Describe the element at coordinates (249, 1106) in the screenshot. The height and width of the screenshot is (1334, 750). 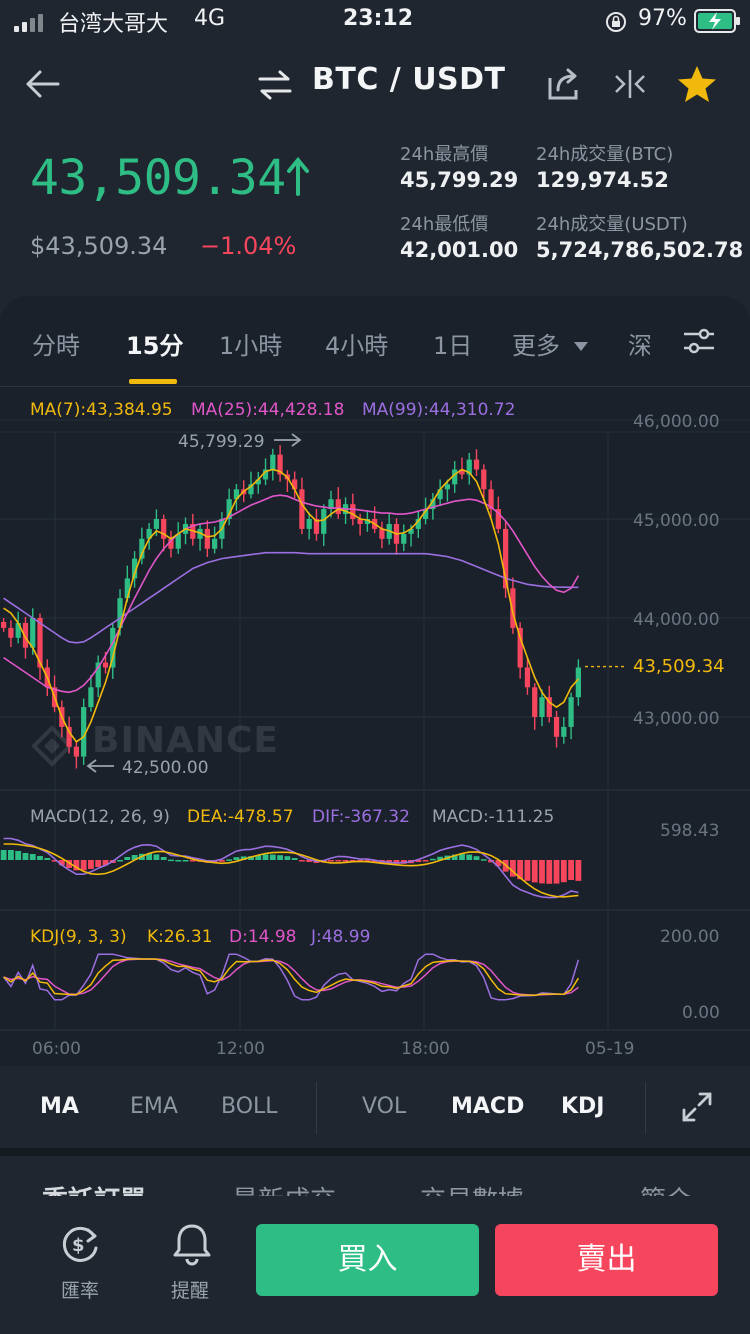
I see `indicator-boll-button: BOLL` at that location.